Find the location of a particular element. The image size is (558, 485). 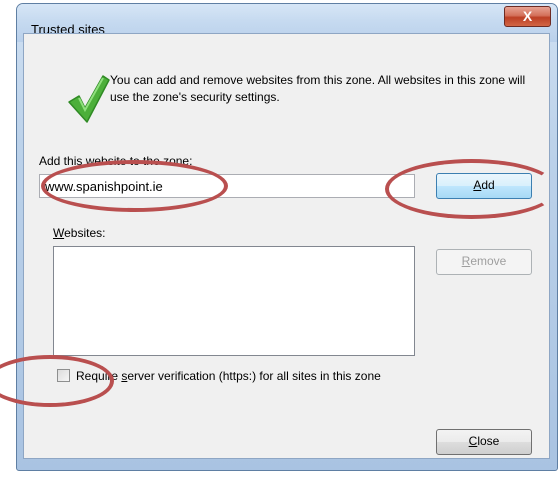

require-https-checkbox is located at coordinates (63, 375).